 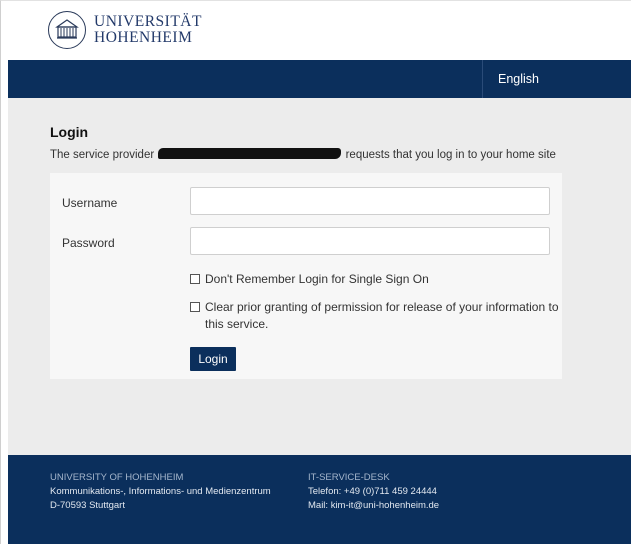 What do you see at coordinates (518, 79) in the screenshot?
I see `language-switch-link: English` at bounding box center [518, 79].